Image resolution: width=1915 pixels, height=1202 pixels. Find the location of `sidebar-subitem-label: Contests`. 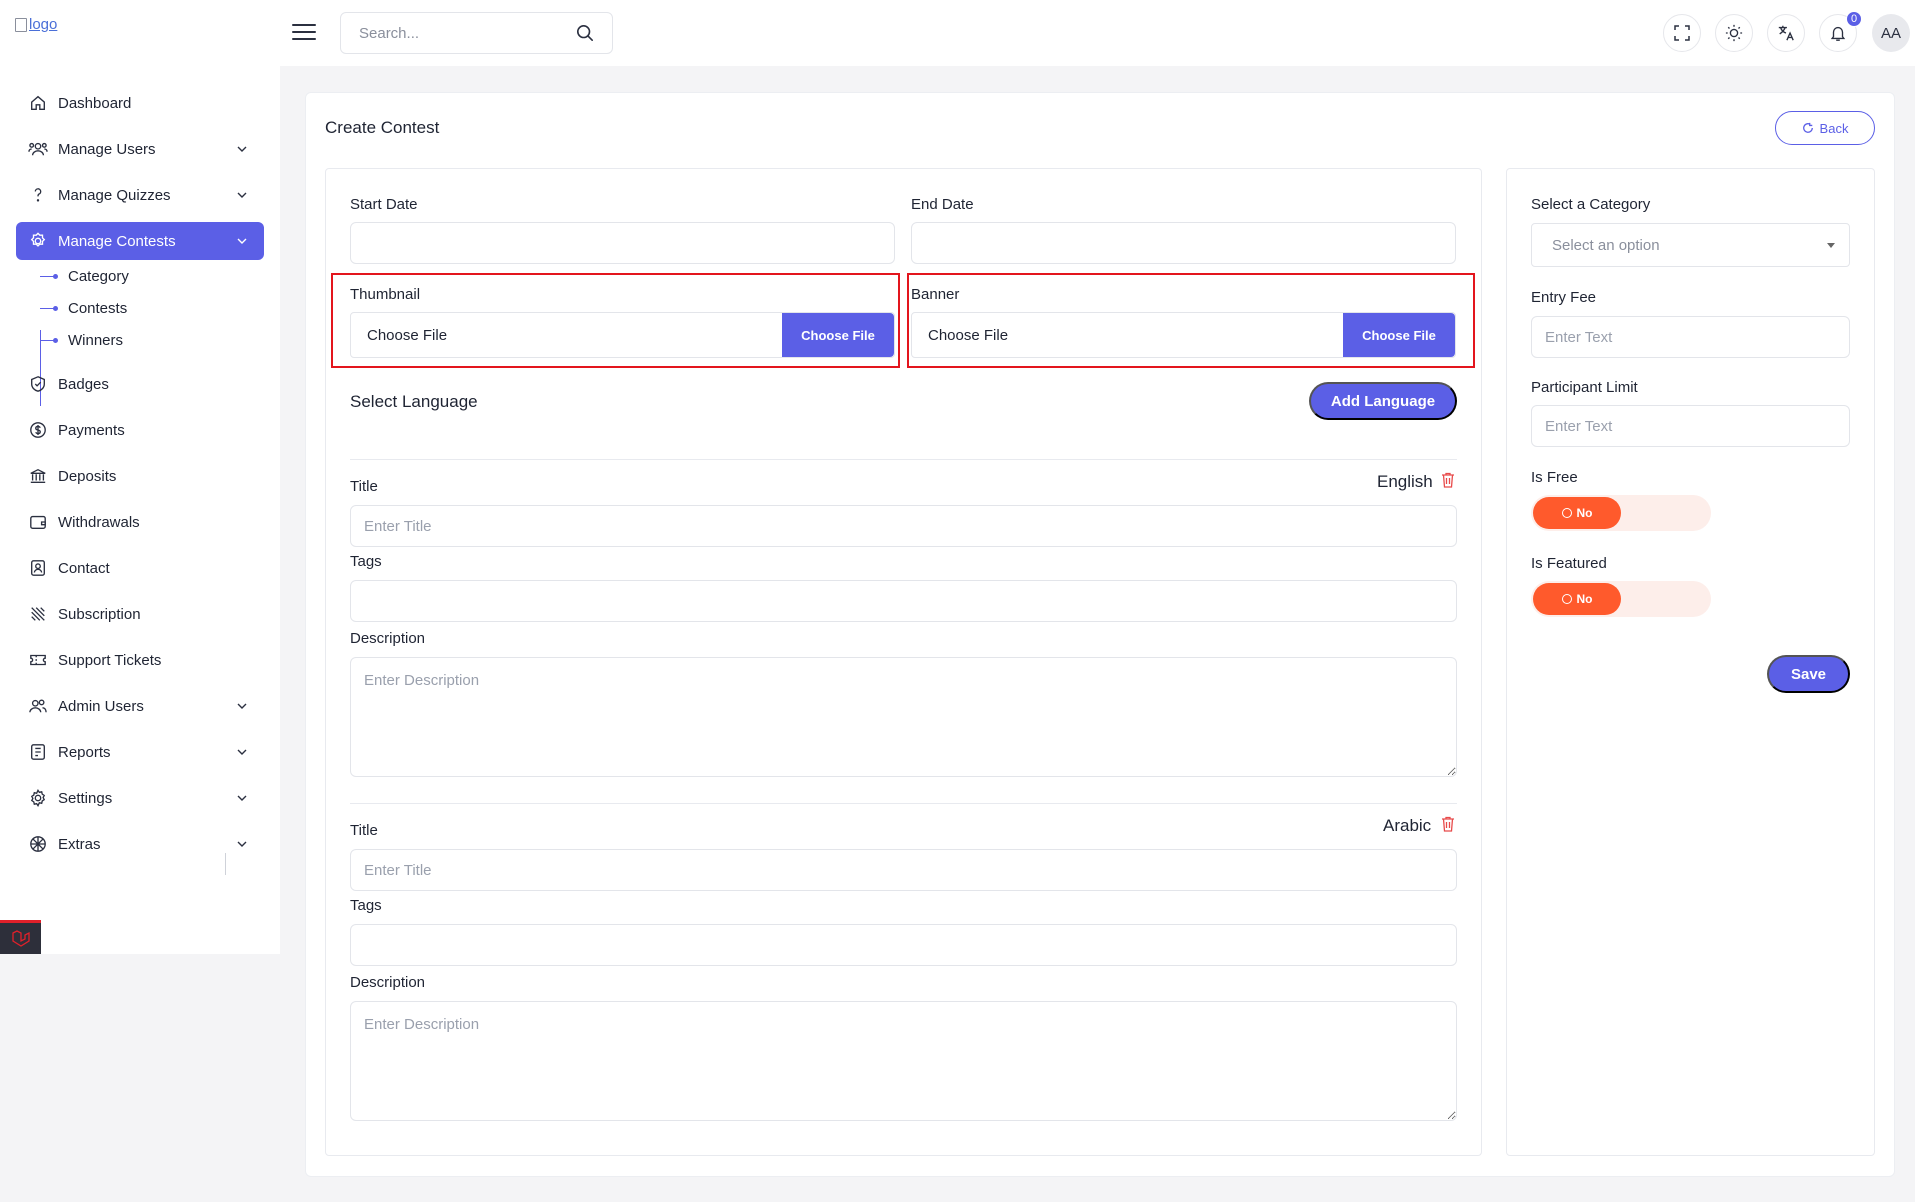

sidebar-subitem-label: Contests is located at coordinates (98, 308).